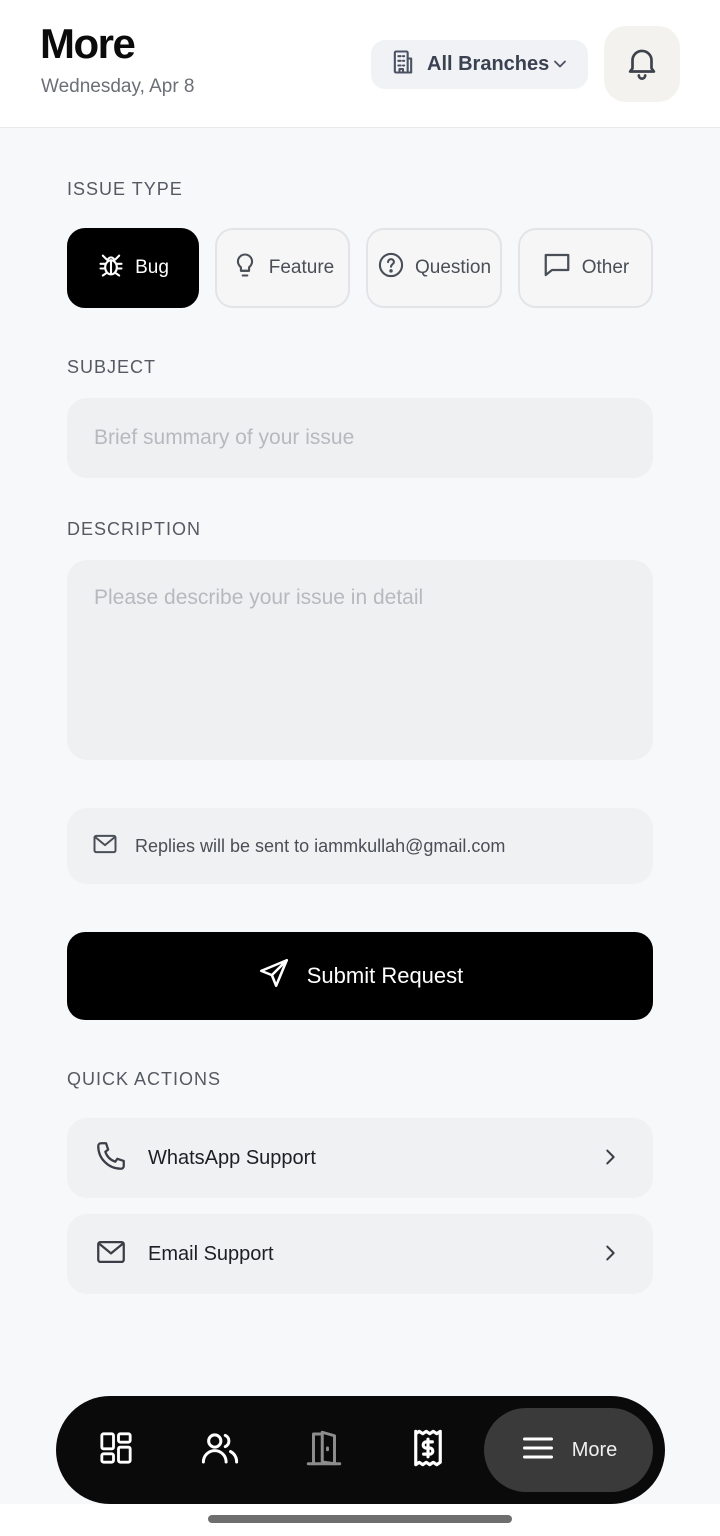 The width and height of the screenshot is (720, 1536). I want to click on bug-icon, so click(111, 268).